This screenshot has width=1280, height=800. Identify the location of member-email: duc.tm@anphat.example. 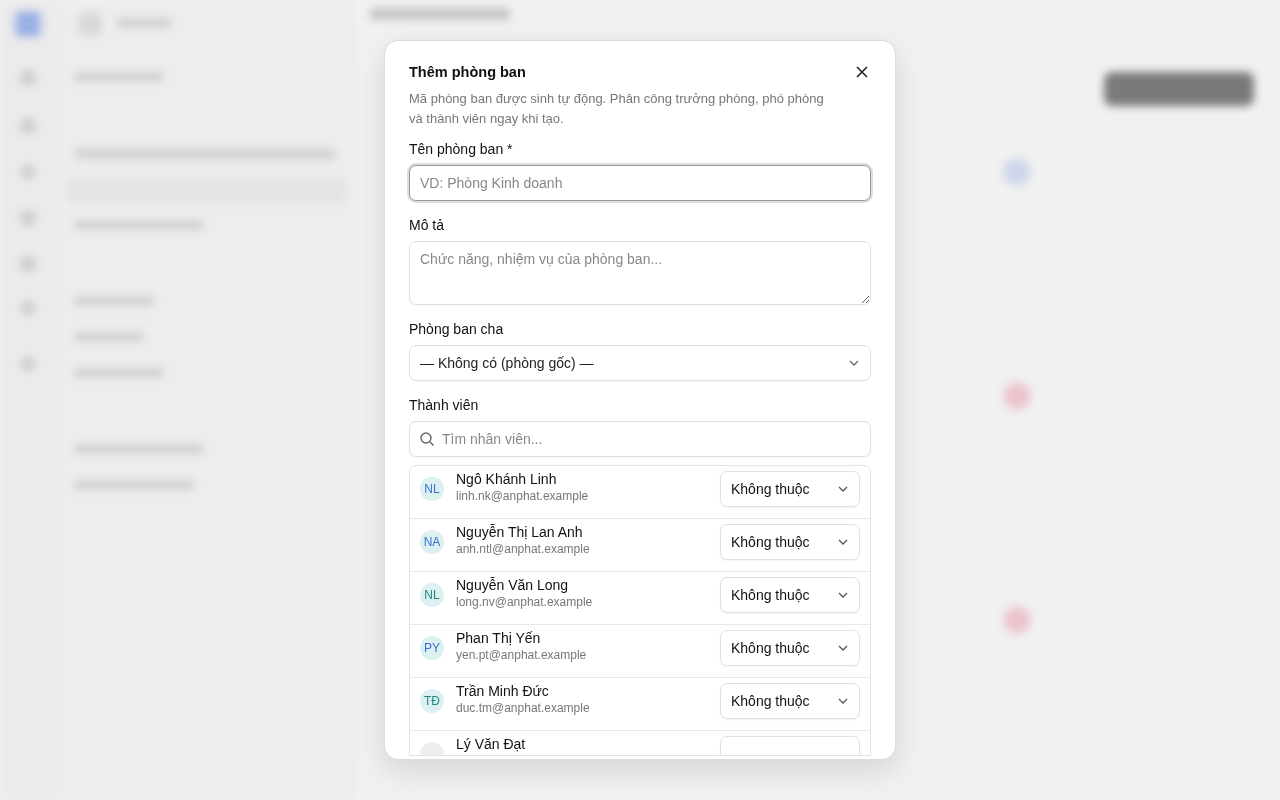
(523, 708).